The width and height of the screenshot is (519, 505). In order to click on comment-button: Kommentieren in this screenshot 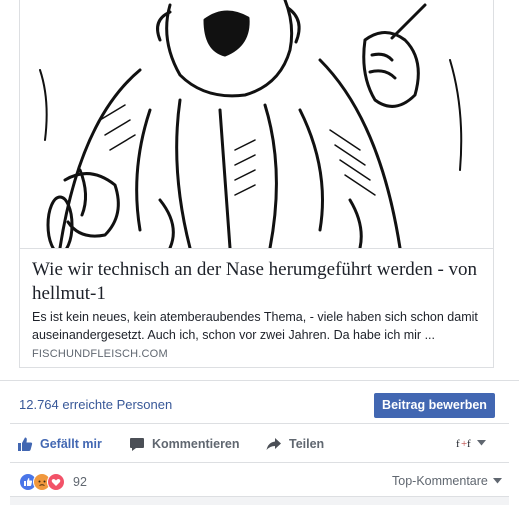, I will do `click(184, 444)`.